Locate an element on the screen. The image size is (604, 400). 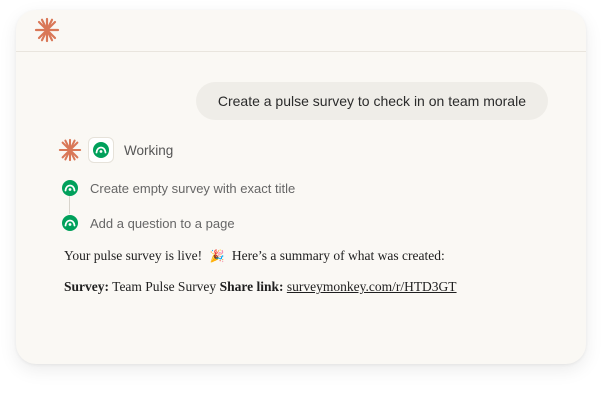
step-connector-line is located at coordinates (69, 205).